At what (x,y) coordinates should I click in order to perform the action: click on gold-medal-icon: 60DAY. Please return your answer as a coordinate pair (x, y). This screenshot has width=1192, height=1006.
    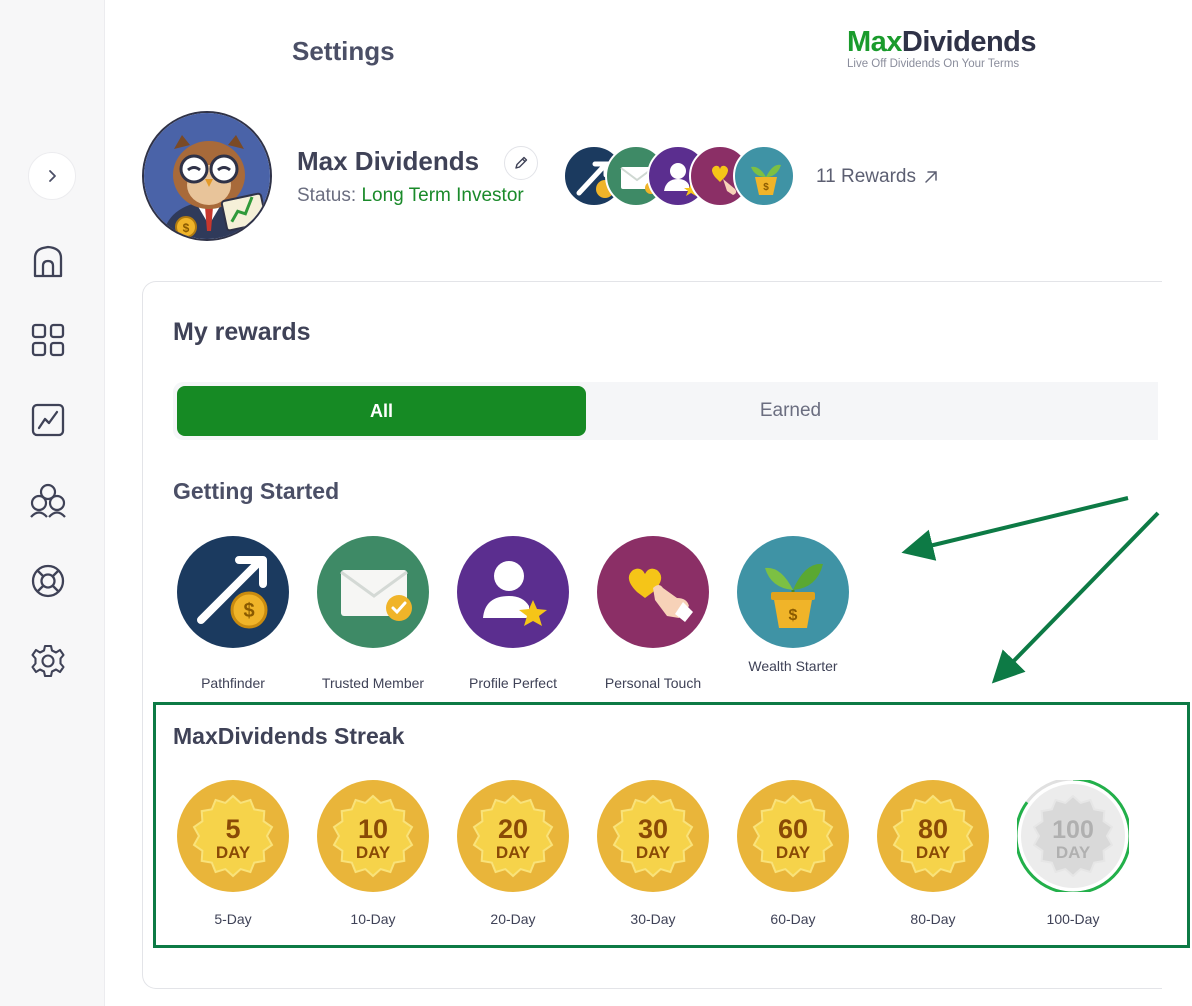
    Looking at the image, I should click on (793, 836).